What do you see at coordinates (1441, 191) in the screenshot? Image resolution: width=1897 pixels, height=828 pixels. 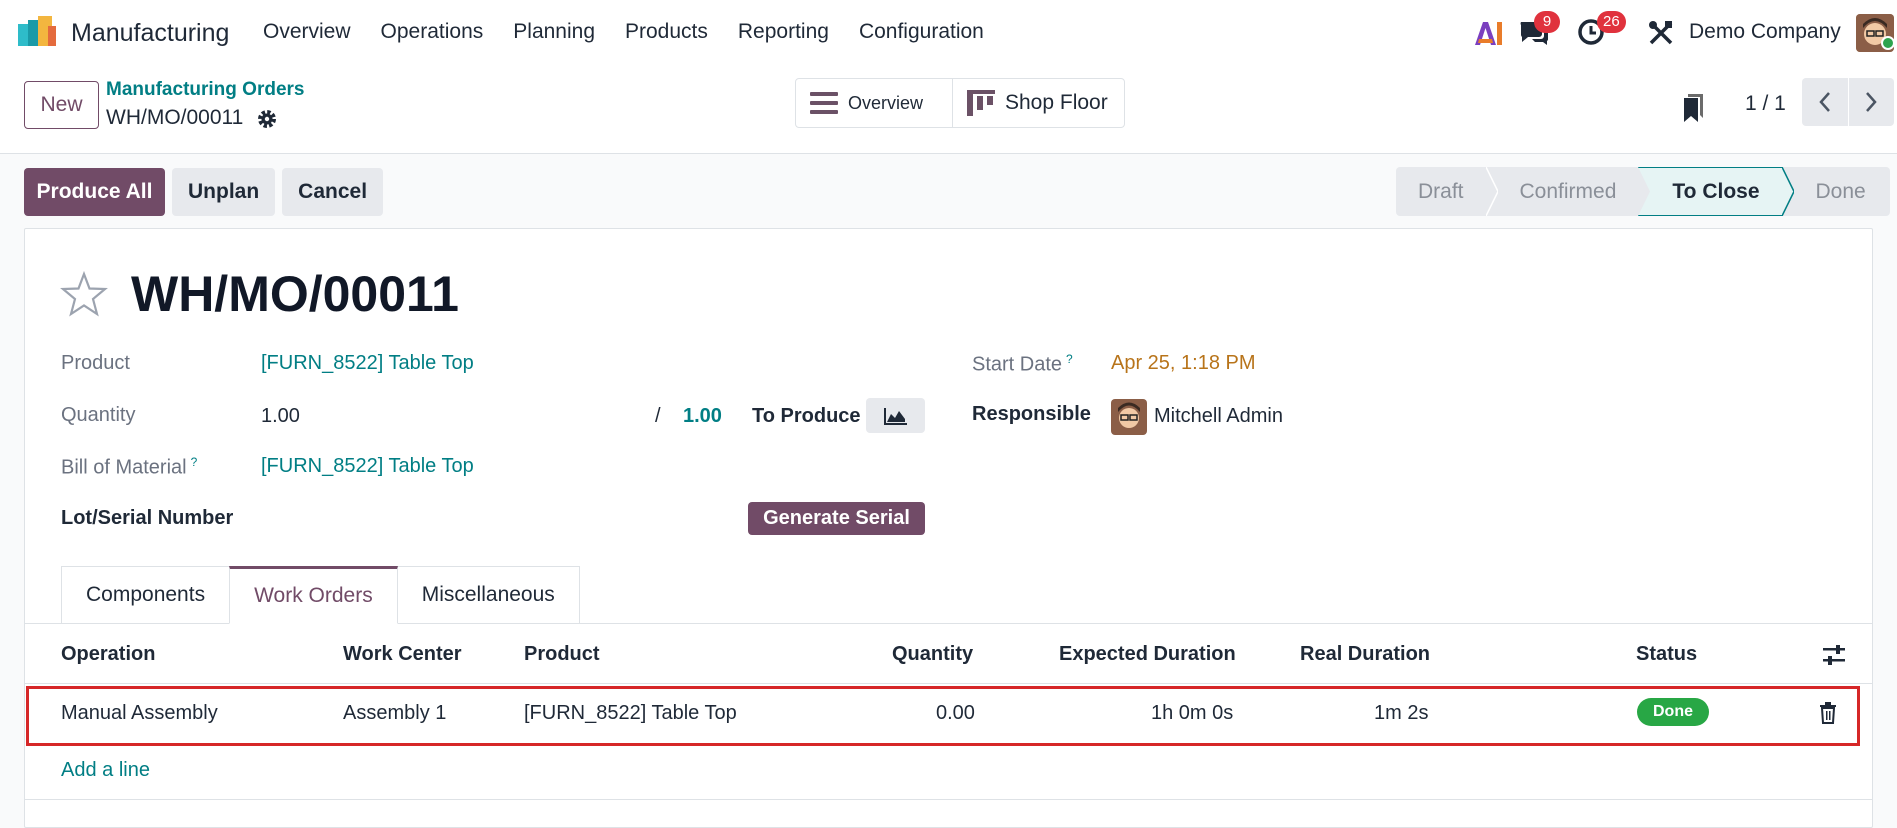 I see `stage-draft-label: Draft` at bounding box center [1441, 191].